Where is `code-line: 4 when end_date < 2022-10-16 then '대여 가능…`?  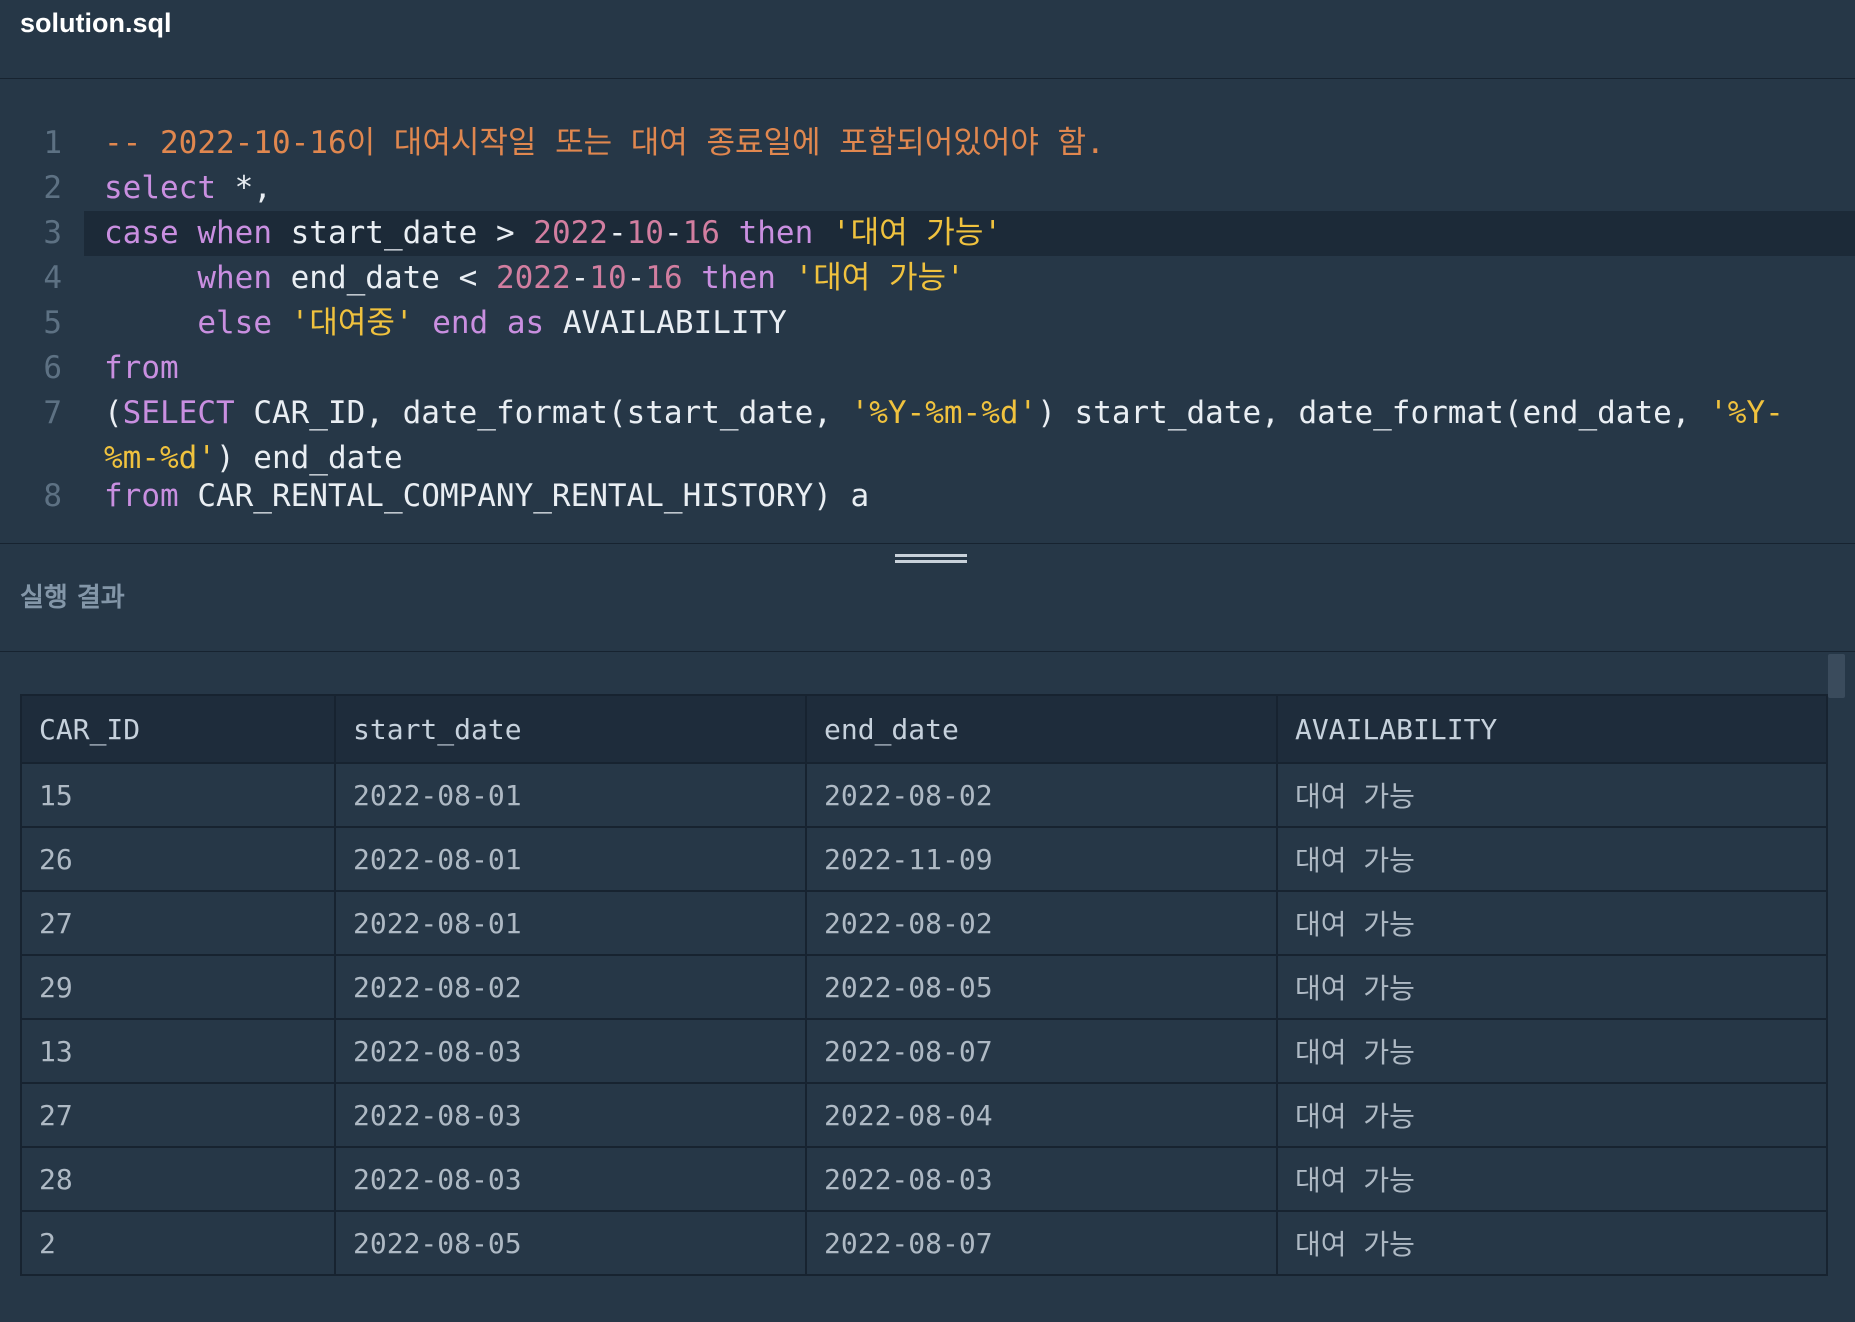
code-line: 4 when end_date < 2022-10-16 then '대여 가능… is located at coordinates (927, 278).